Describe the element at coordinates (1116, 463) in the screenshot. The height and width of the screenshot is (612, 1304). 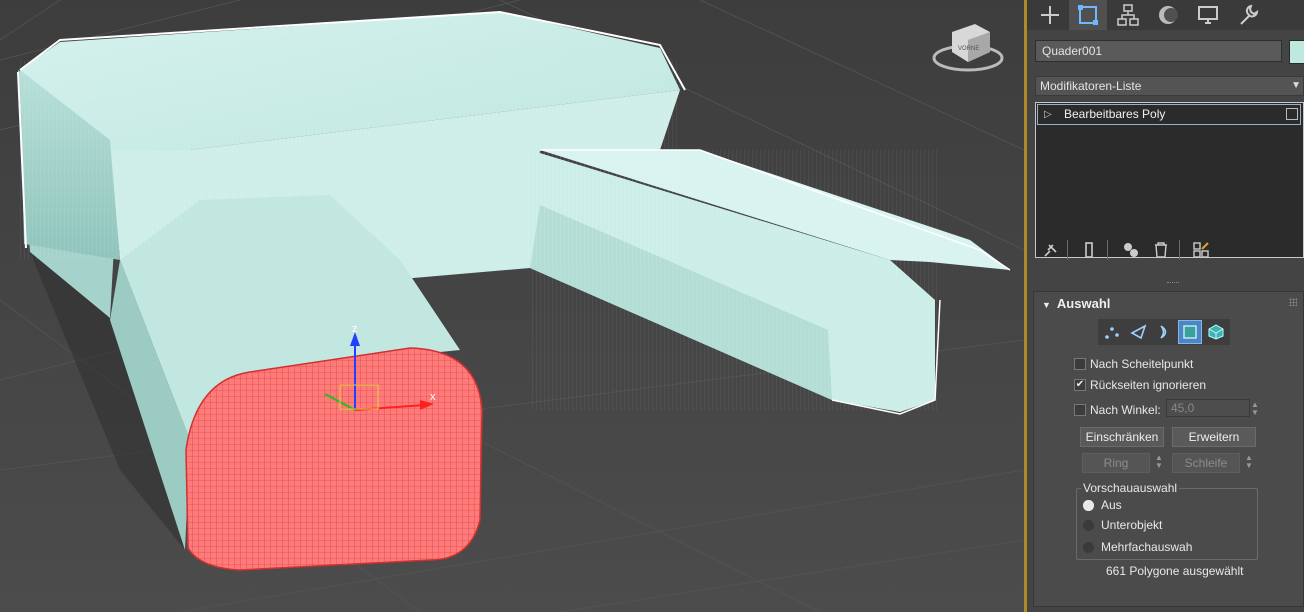
I see `ring-button: Ring` at that location.